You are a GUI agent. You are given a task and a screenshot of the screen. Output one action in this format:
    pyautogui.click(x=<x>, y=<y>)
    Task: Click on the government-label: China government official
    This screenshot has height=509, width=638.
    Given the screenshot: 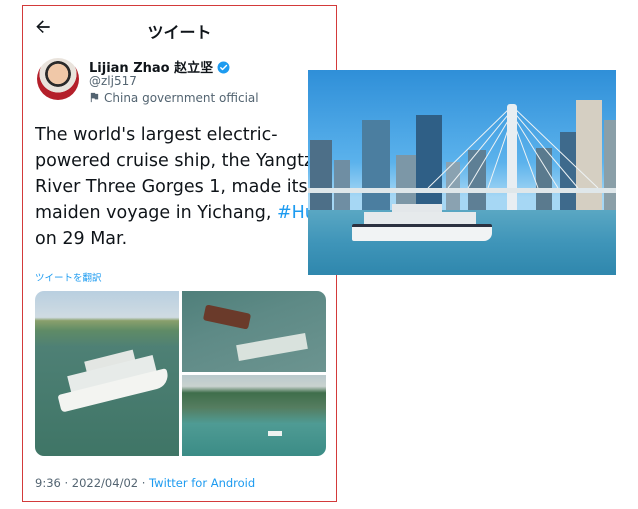 What is the action you would take?
    pyautogui.click(x=174, y=98)
    